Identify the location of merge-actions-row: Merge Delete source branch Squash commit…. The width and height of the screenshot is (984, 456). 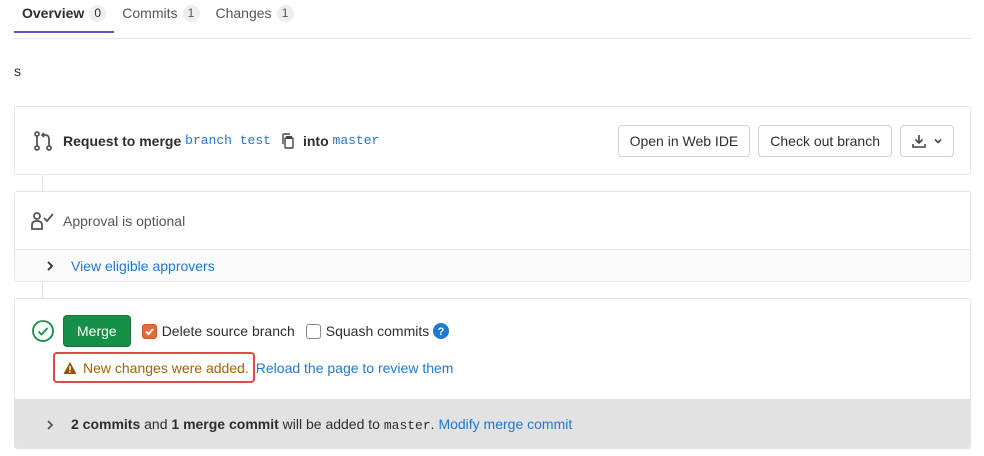
(240, 331).